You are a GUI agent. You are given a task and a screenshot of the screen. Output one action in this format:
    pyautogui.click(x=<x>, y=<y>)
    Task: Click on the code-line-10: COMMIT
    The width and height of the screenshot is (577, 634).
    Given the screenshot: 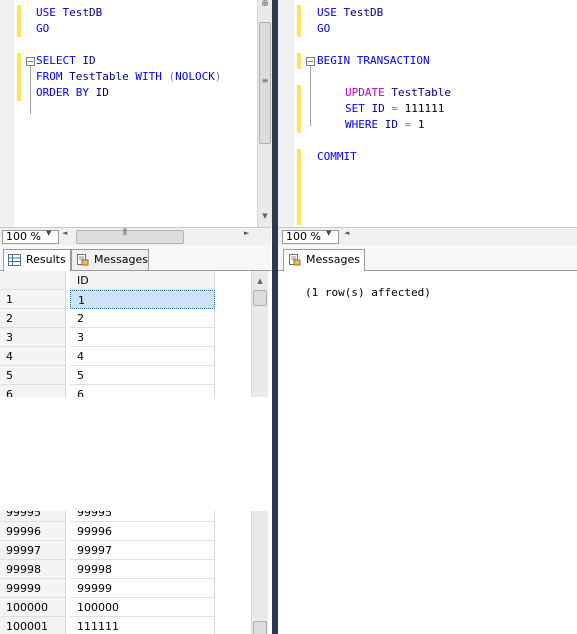 What is the action you would take?
    pyautogui.click(x=337, y=157)
    